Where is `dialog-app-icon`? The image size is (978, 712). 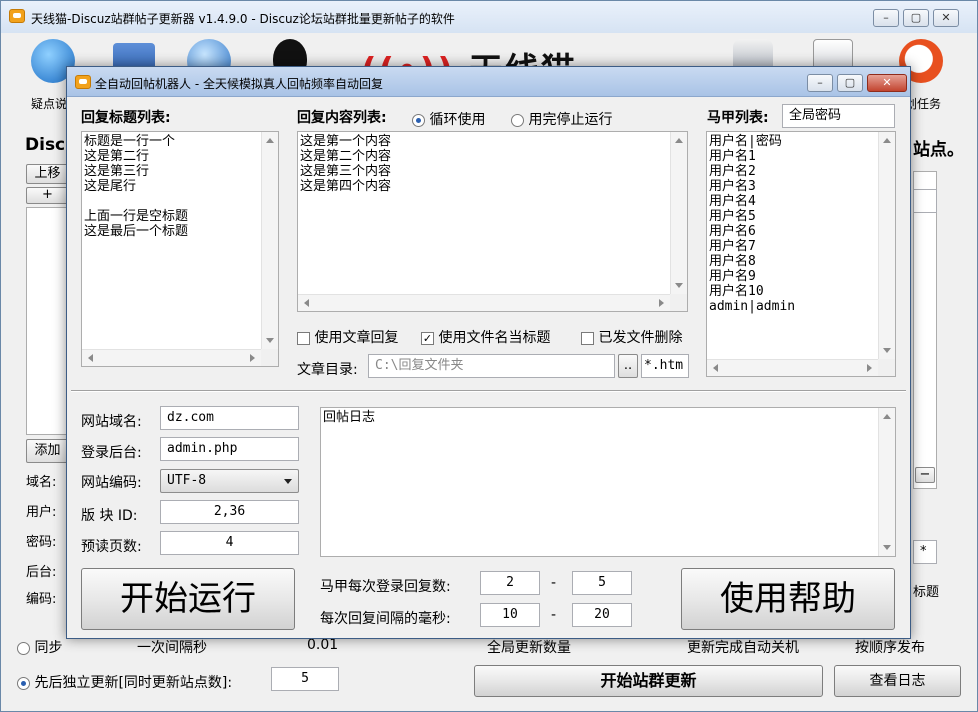
dialog-app-icon is located at coordinates (83, 82).